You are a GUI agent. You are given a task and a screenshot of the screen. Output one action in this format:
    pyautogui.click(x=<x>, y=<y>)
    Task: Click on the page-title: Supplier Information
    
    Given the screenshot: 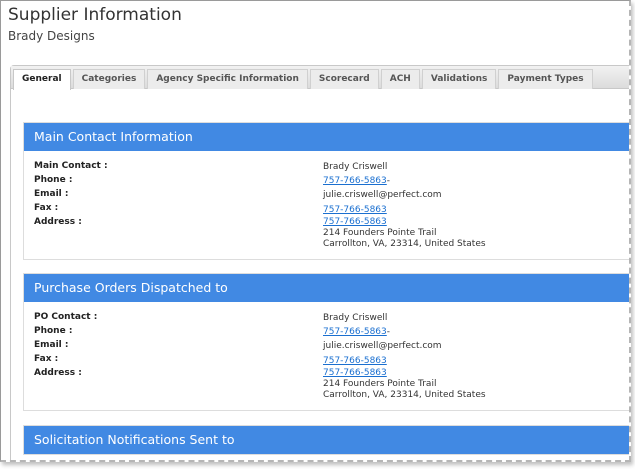 What is the action you would take?
    pyautogui.click(x=95, y=15)
    